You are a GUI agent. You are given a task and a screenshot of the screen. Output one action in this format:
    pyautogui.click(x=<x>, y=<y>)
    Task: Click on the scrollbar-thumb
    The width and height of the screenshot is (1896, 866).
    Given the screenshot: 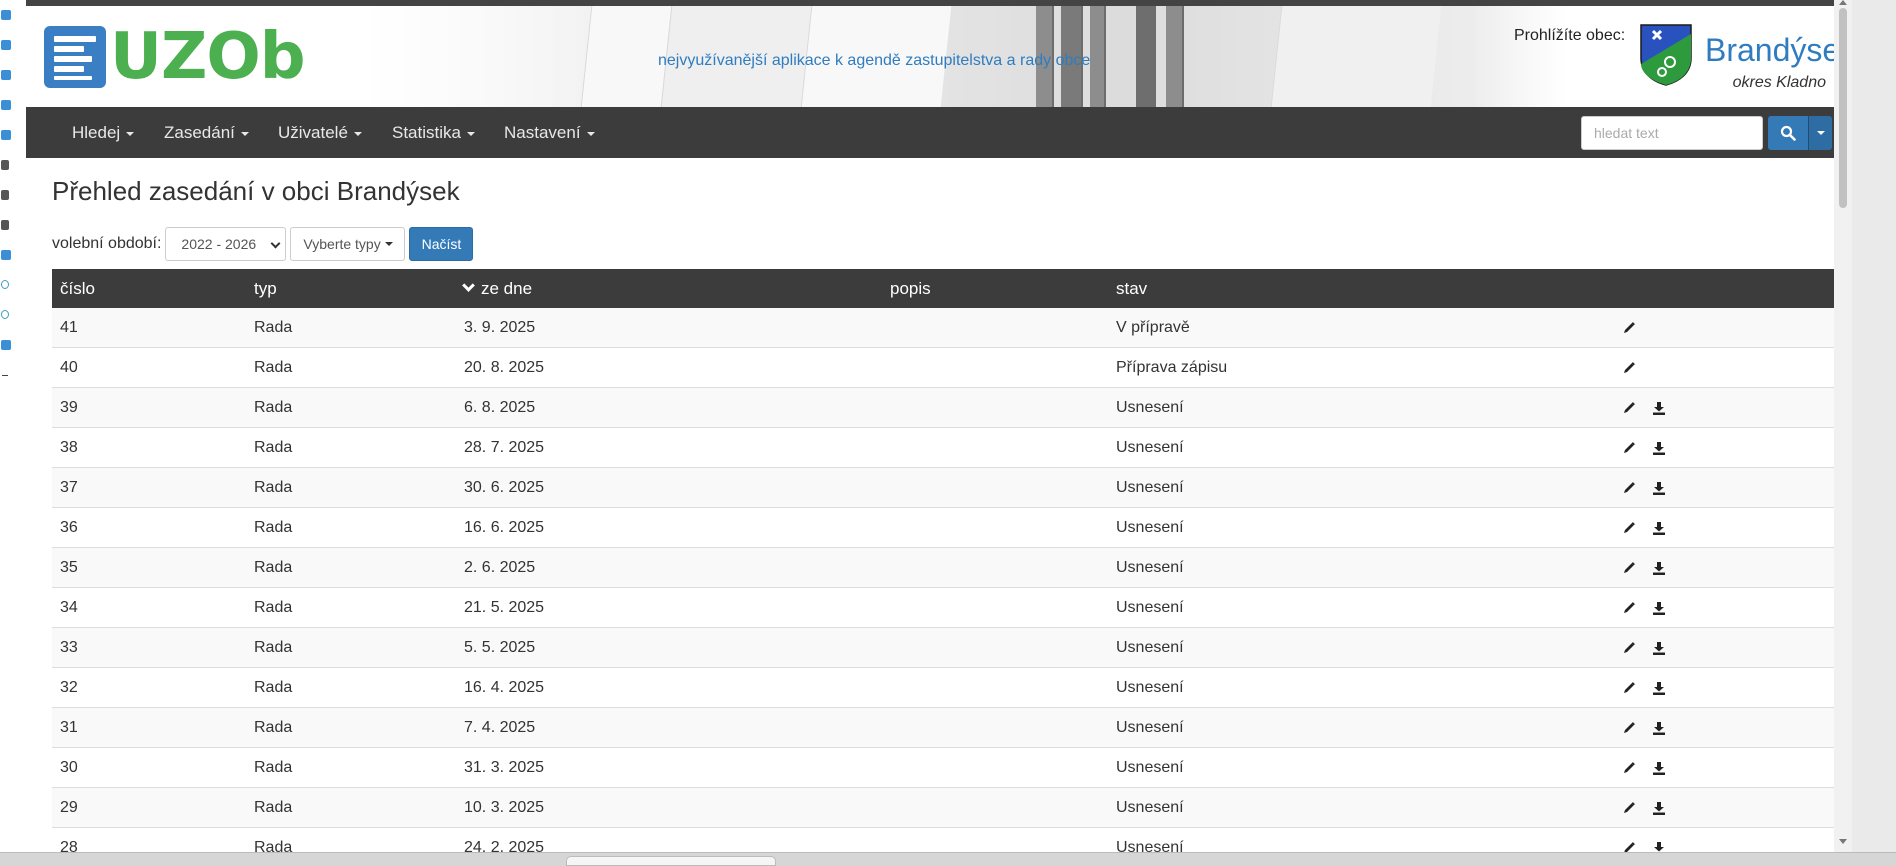 What is the action you would take?
    pyautogui.click(x=1843, y=108)
    